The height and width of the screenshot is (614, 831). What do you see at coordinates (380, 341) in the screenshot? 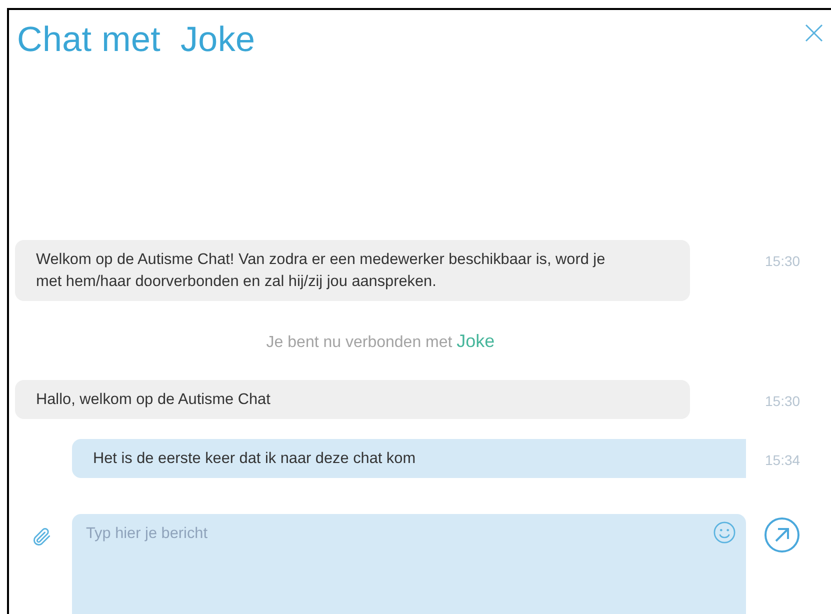
I see `status-message: Je bent nu verbonden met Joke` at bounding box center [380, 341].